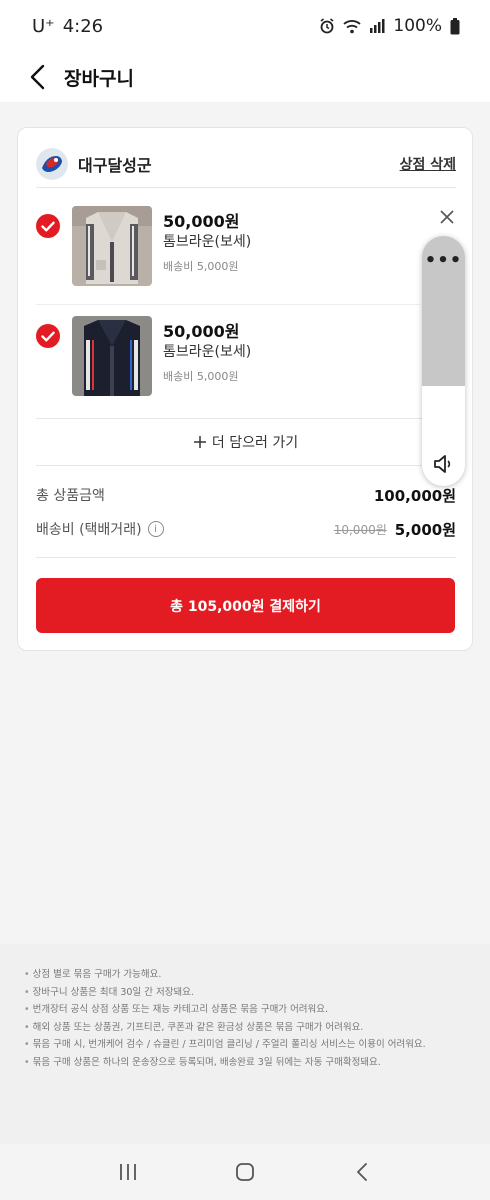 The height and width of the screenshot is (1200, 490). What do you see at coordinates (417, 26) in the screenshot?
I see `battery-level: 100%` at bounding box center [417, 26].